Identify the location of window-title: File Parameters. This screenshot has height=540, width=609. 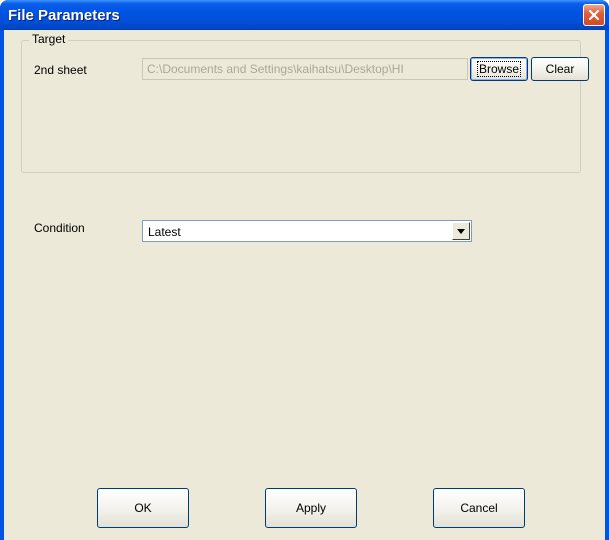
(64, 15).